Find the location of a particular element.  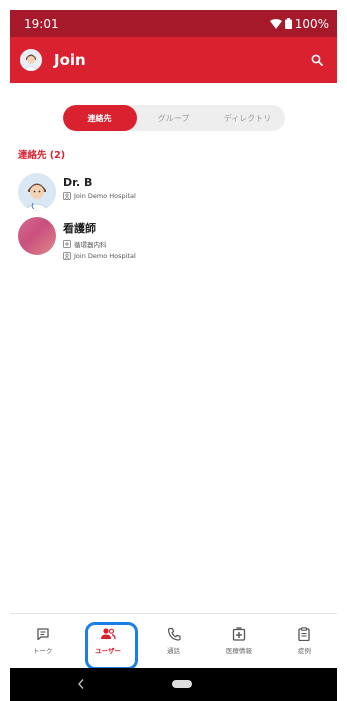

users-icon is located at coordinates (108, 634).